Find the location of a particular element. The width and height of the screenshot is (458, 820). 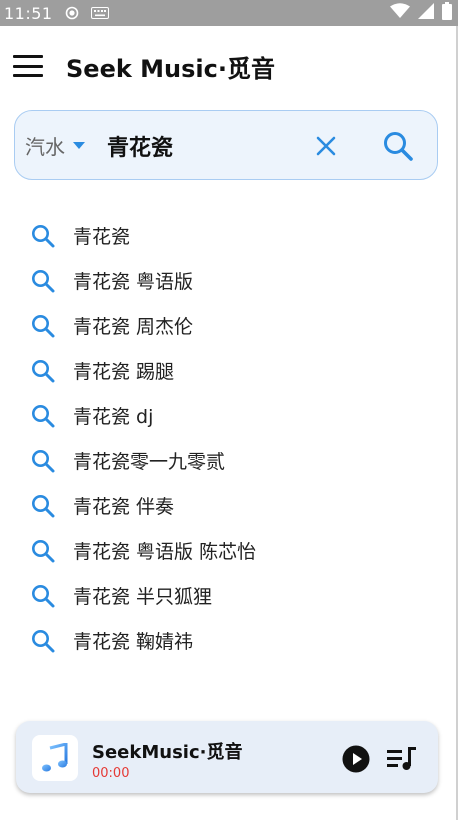

playlist-icon is located at coordinates (402, 759).